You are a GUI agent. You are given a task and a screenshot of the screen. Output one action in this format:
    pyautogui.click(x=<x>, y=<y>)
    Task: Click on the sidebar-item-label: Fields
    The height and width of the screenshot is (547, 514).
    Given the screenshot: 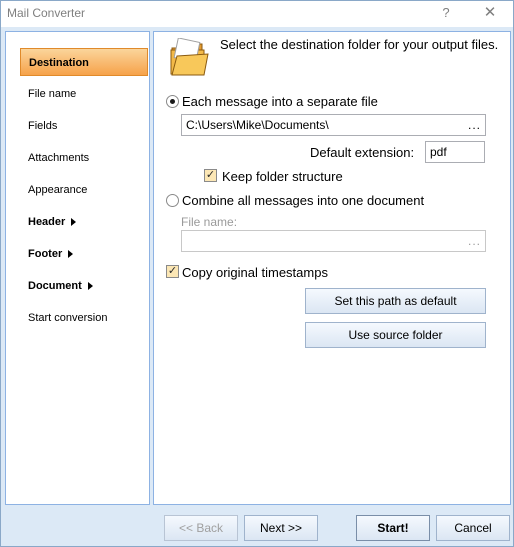 What is the action you would take?
    pyautogui.click(x=43, y=126)
    